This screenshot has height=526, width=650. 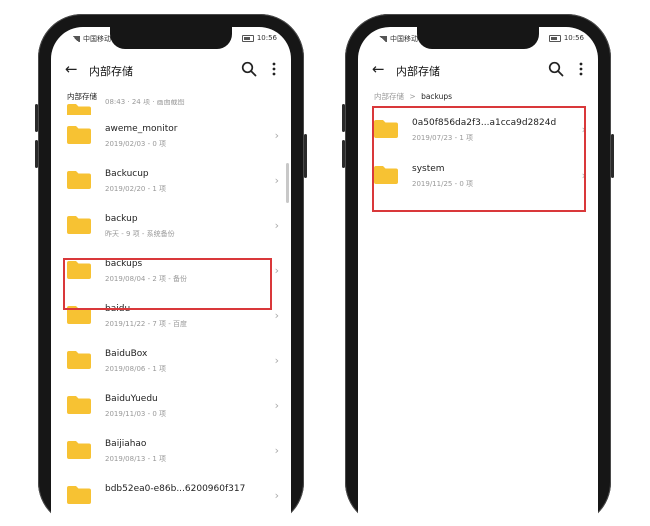 What do you see at coordinates (171, 107) in the screenshot?
I see `list-item: 08:43 · 24 项 · 画面截图` at bounding box center [171, 107].